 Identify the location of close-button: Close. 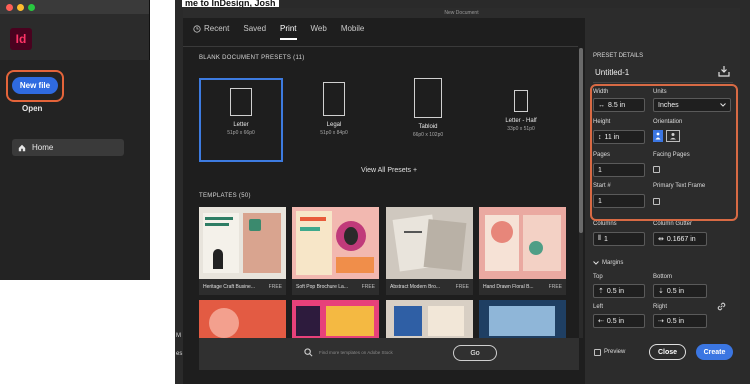
(667, 352).